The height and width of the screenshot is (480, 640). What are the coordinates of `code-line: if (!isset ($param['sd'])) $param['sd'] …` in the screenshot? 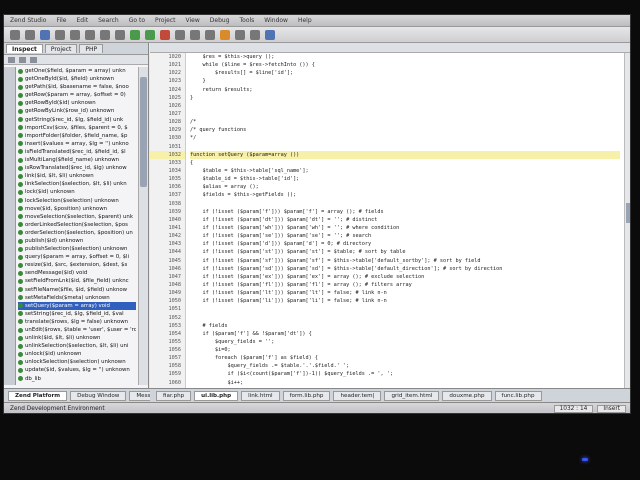 It's located at (405, 269).